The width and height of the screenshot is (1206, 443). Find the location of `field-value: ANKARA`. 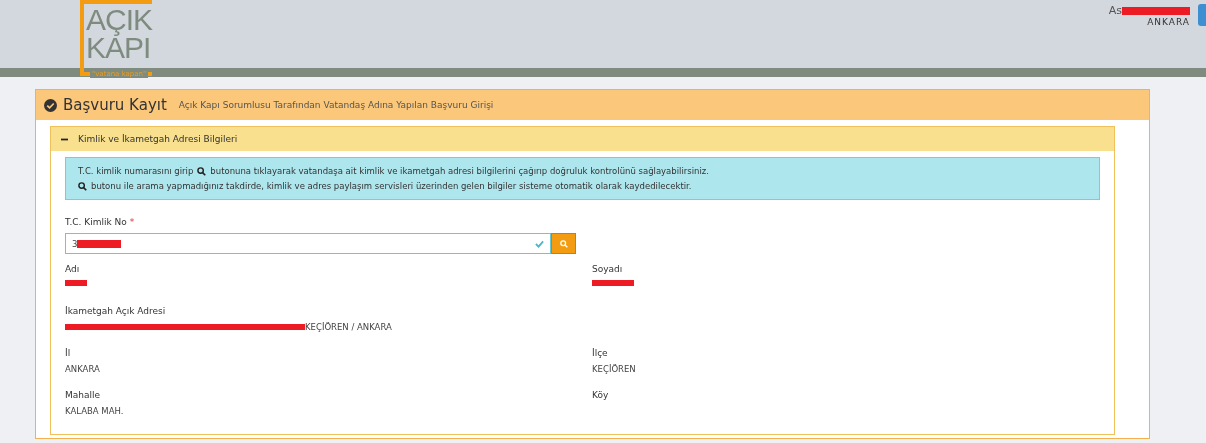

field-value: ANKARA is located at coordinates (82, 369).